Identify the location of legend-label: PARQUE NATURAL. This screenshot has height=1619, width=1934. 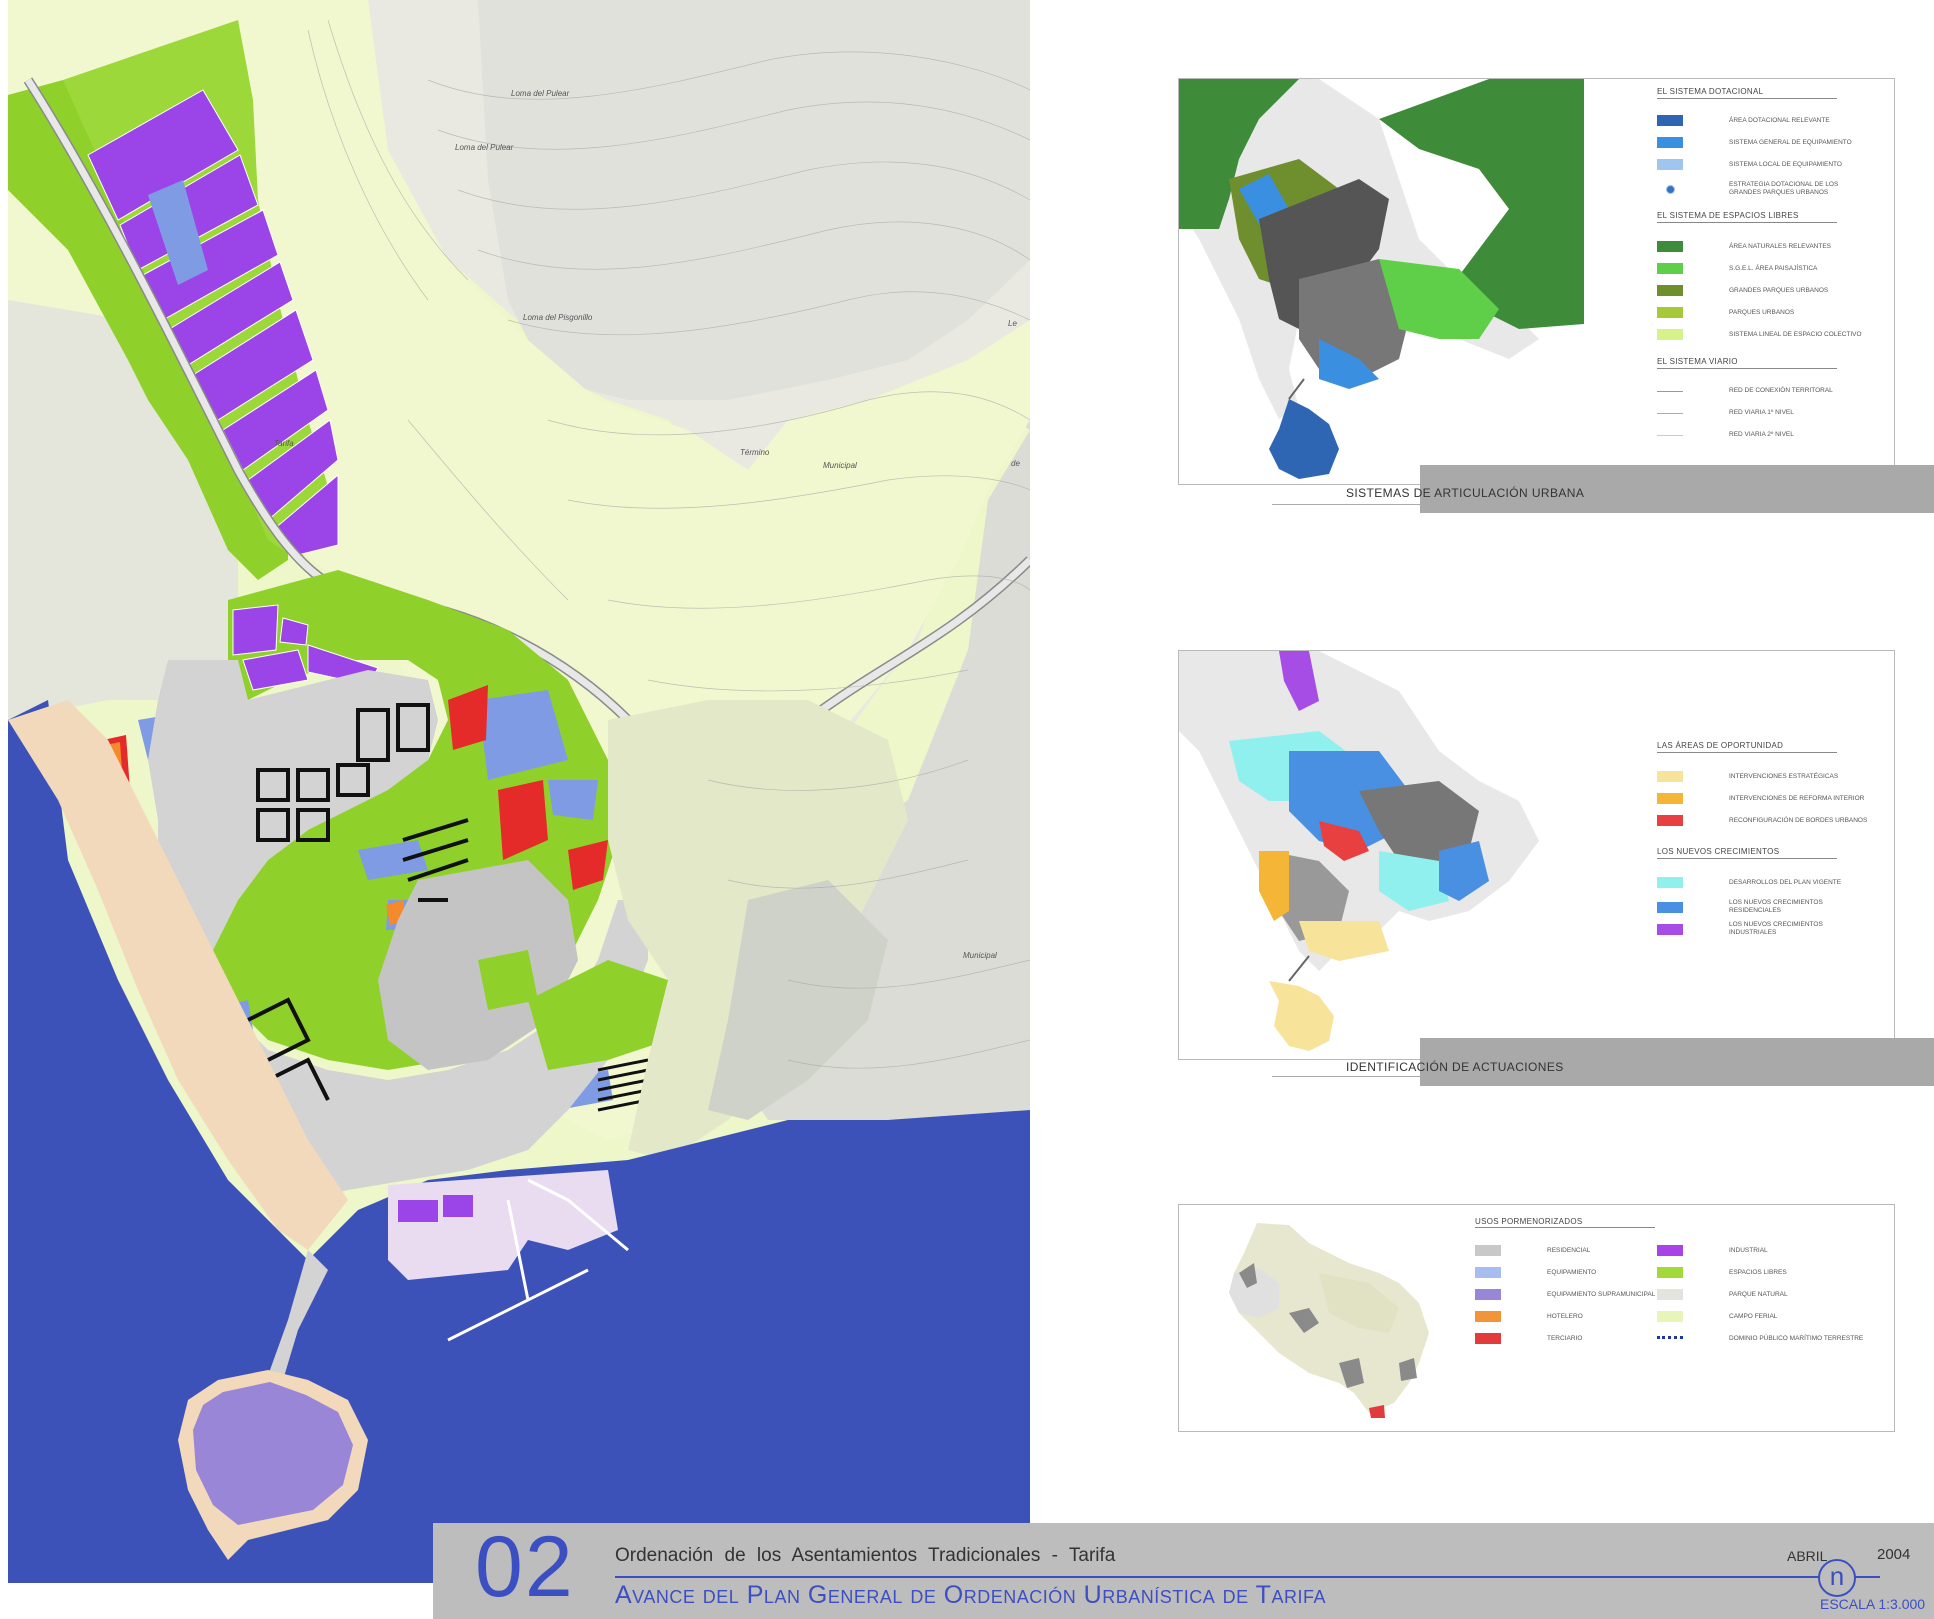
(1758, 1294).